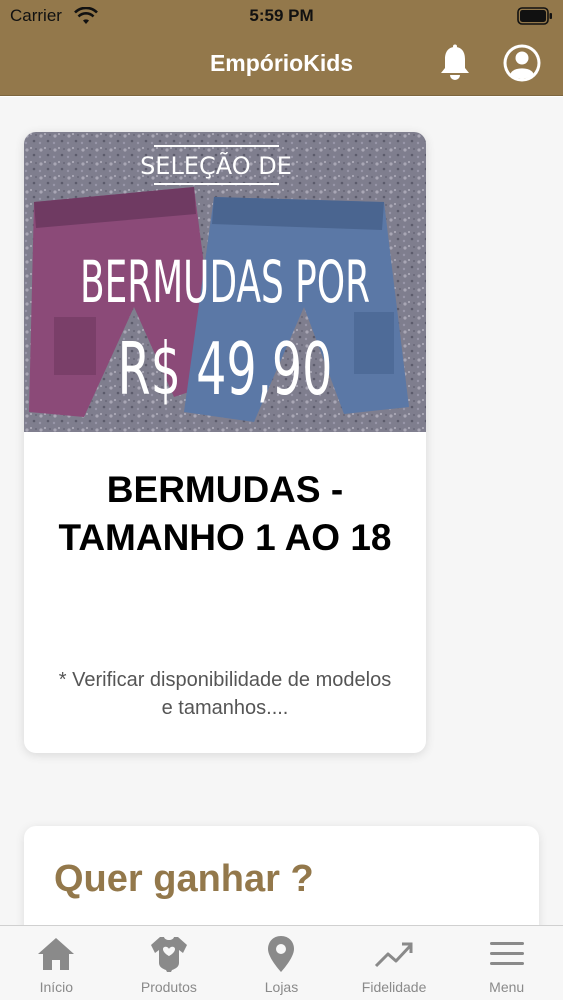 Image resolution: width=563 pixels, height=1000 pixels. Describe the element at coordinates (281, 954) in the screenshot. I see `map-pin-icon` at that location.